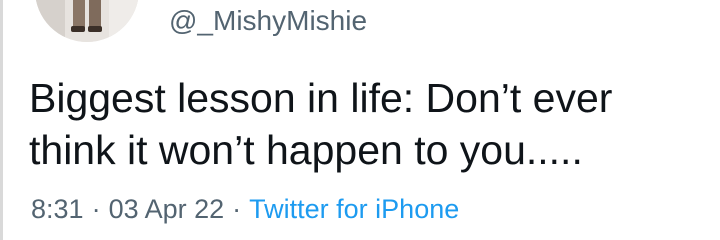  Describe the element at coordinates (167, 209) in the screenshot. I see `tweet-date: 03 Apr 22` at that location.